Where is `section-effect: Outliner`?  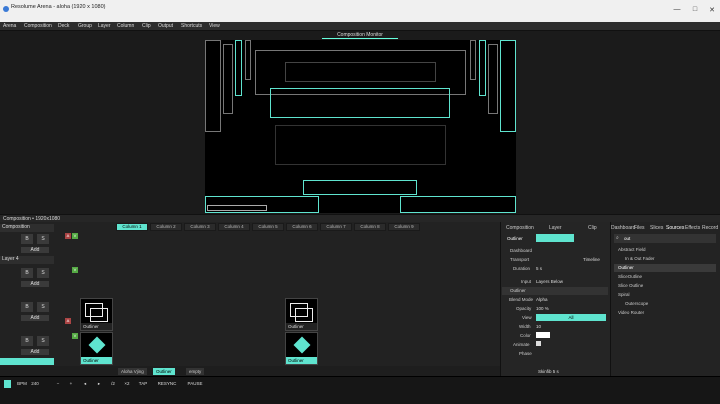 section-effect: Outliner is located at coordinates (518, 290).